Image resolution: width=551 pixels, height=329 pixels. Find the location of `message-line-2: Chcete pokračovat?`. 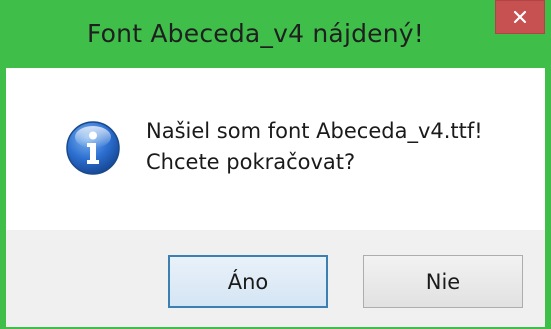

message-line-2: Chcete pokračovat? is located at coordinates (251, 162).